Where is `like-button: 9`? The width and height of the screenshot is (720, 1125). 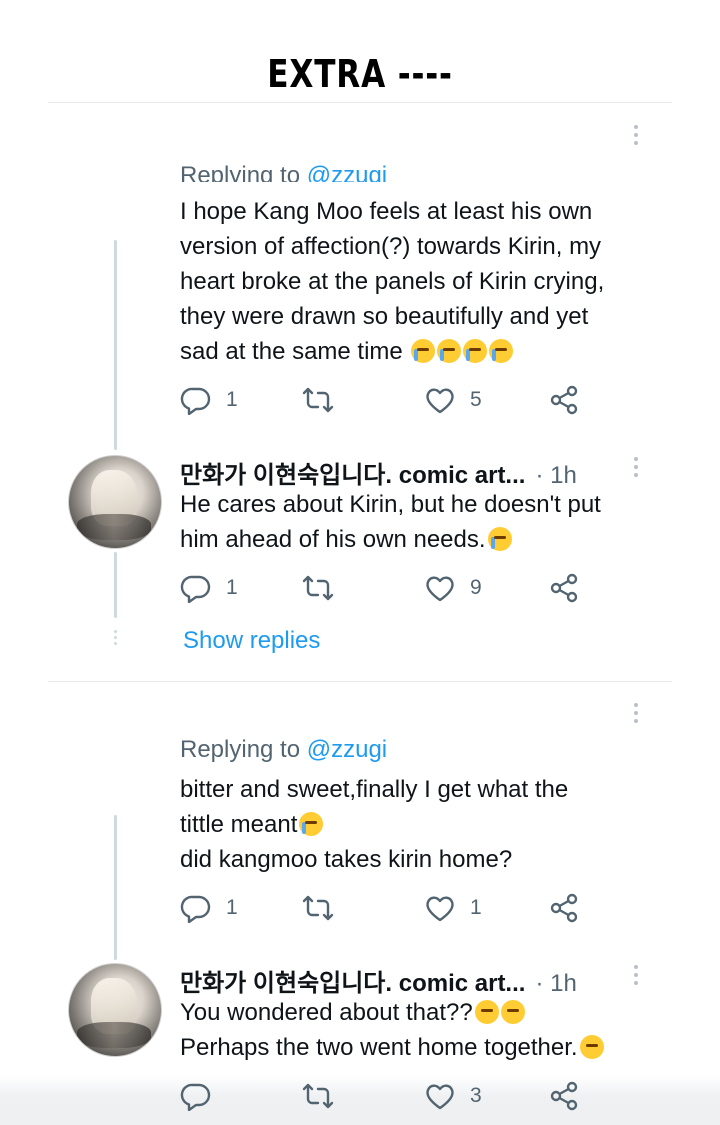
like-button: 9 is located at coordinates (453, 588).